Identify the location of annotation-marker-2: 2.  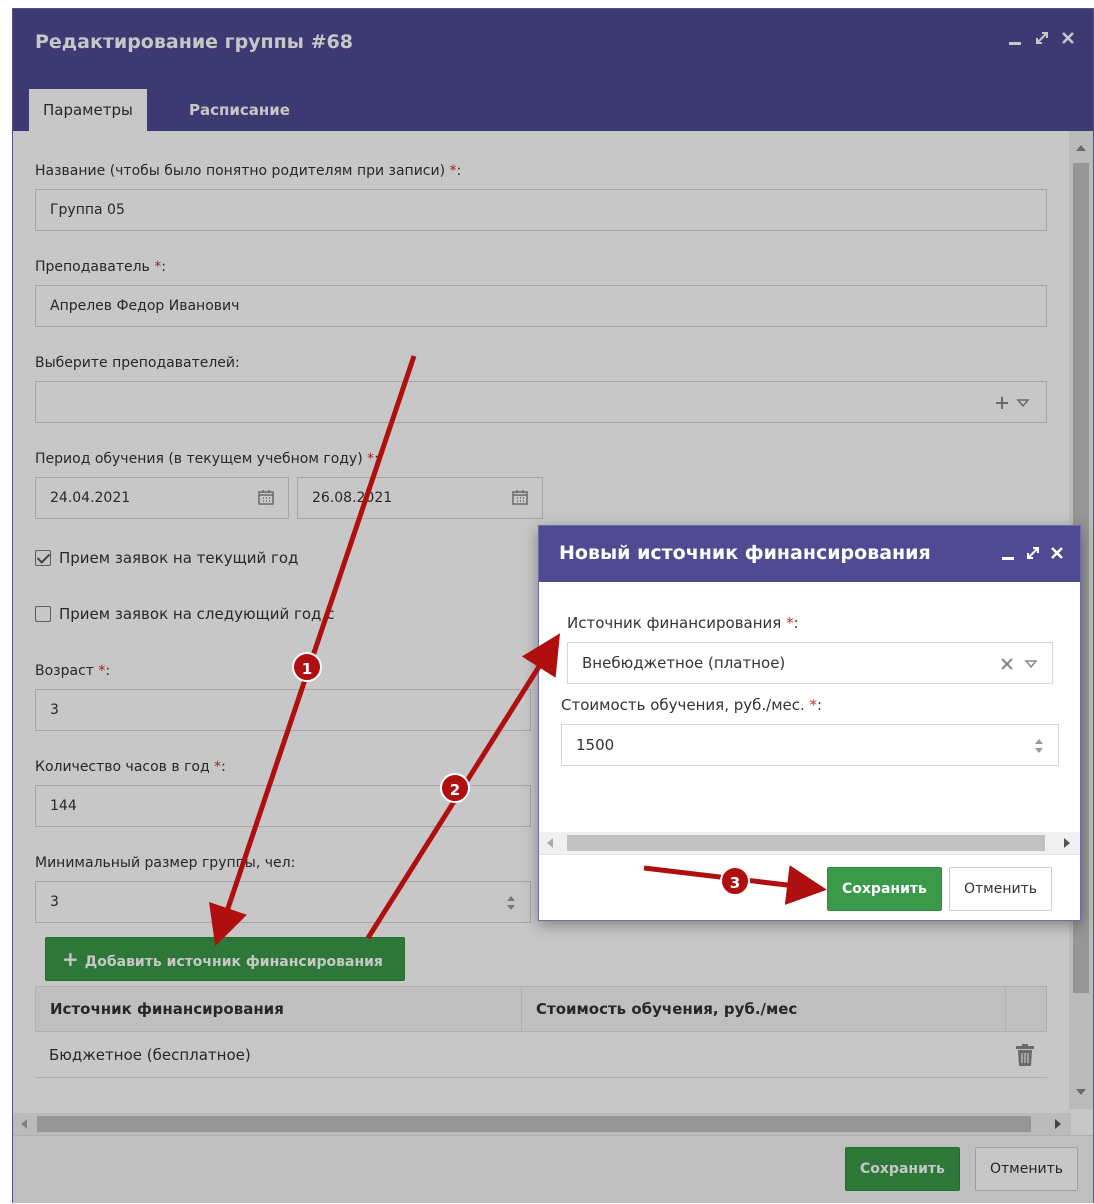
(455, 788).